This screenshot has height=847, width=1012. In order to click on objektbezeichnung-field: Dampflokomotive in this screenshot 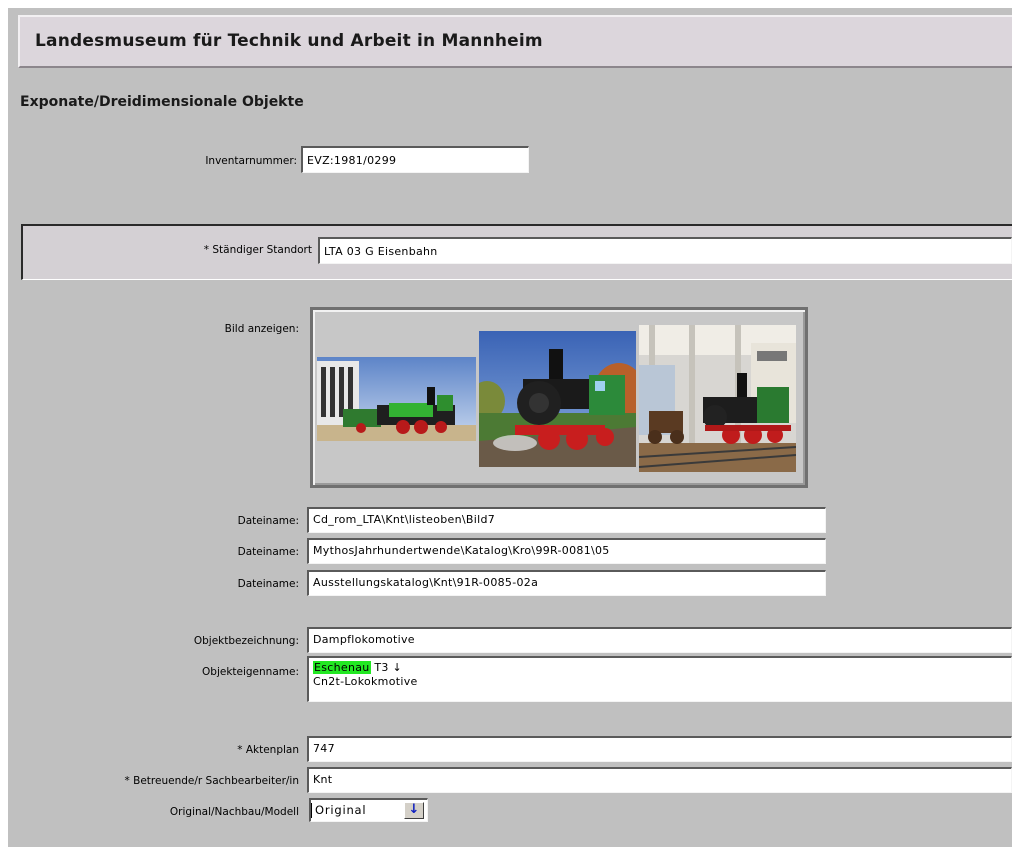, I will do `click(659, 640)`.